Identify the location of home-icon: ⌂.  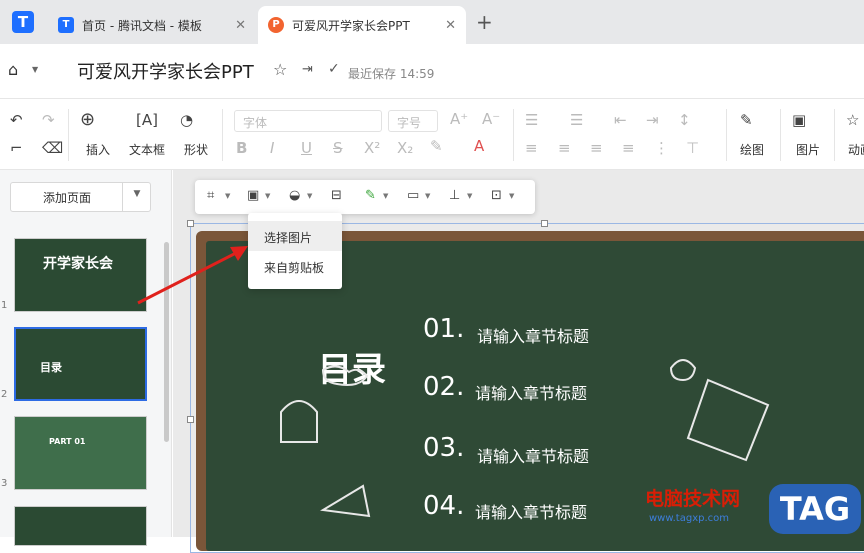
(13, 69).